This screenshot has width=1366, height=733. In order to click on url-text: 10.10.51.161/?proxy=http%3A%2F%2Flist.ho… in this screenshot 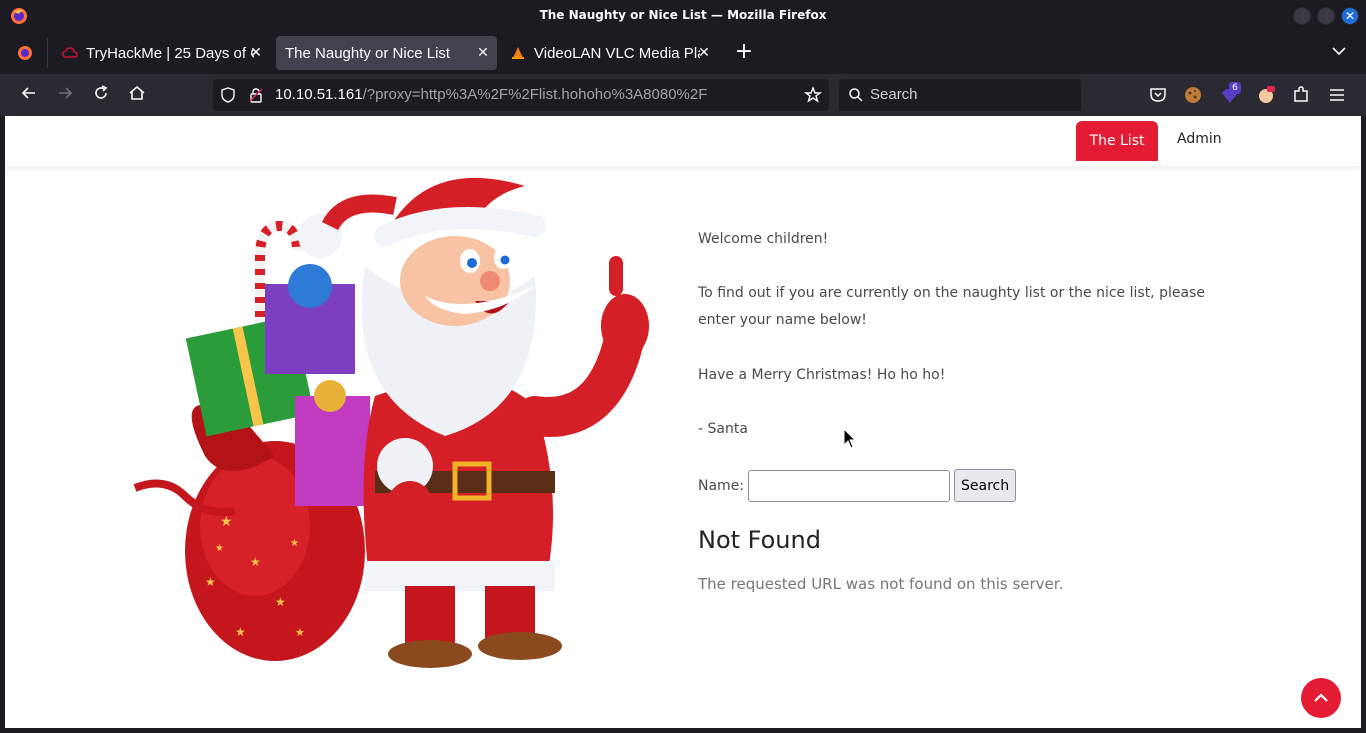, I will do `click(491, 94)`.